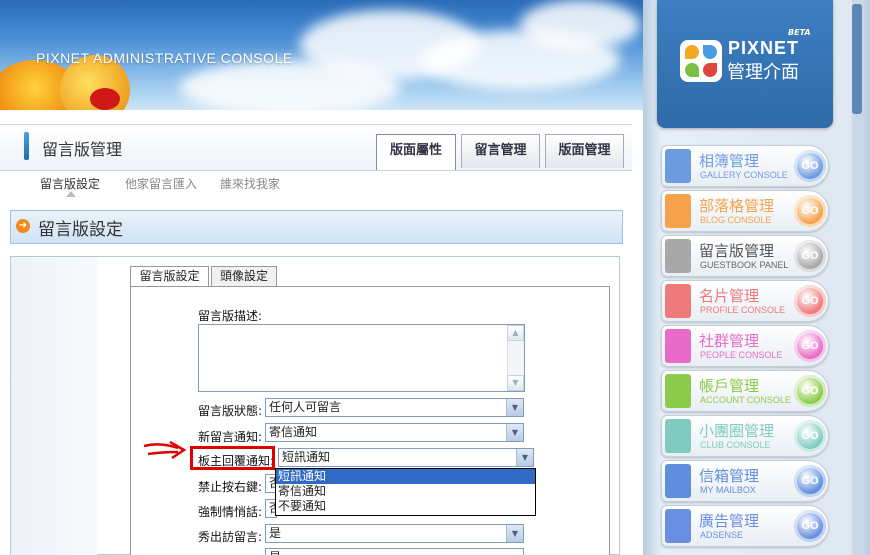  Describe the element at coordinates (799, 32) in the screenshot. I see `brand-beta: BETA` at that location.